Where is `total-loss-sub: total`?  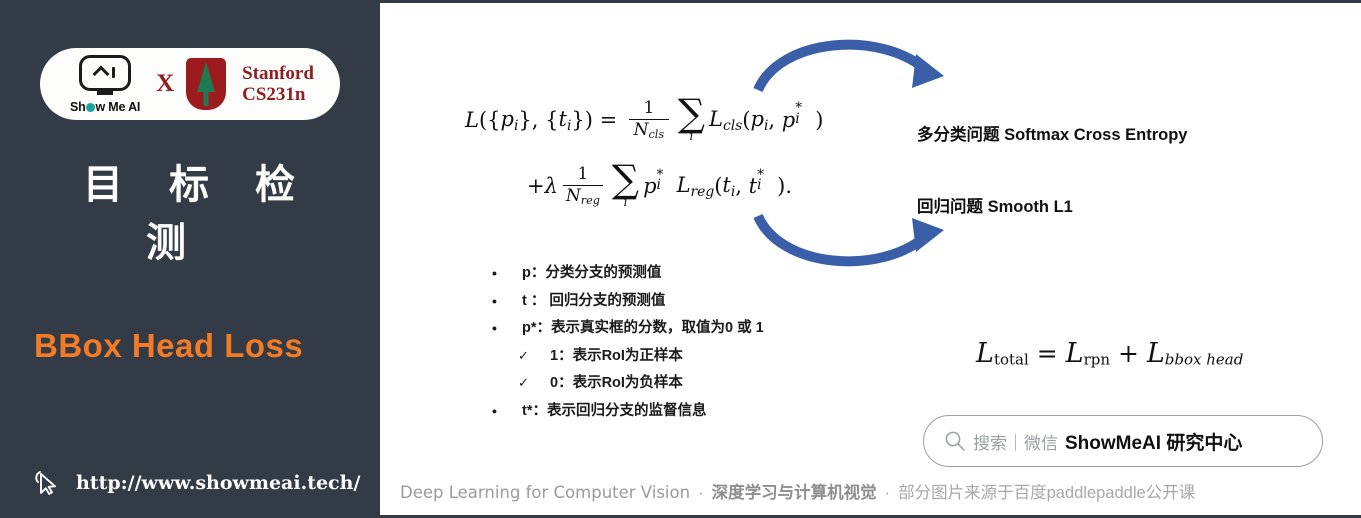
total-loss-sub: total is located at coordinates (1011, 359).